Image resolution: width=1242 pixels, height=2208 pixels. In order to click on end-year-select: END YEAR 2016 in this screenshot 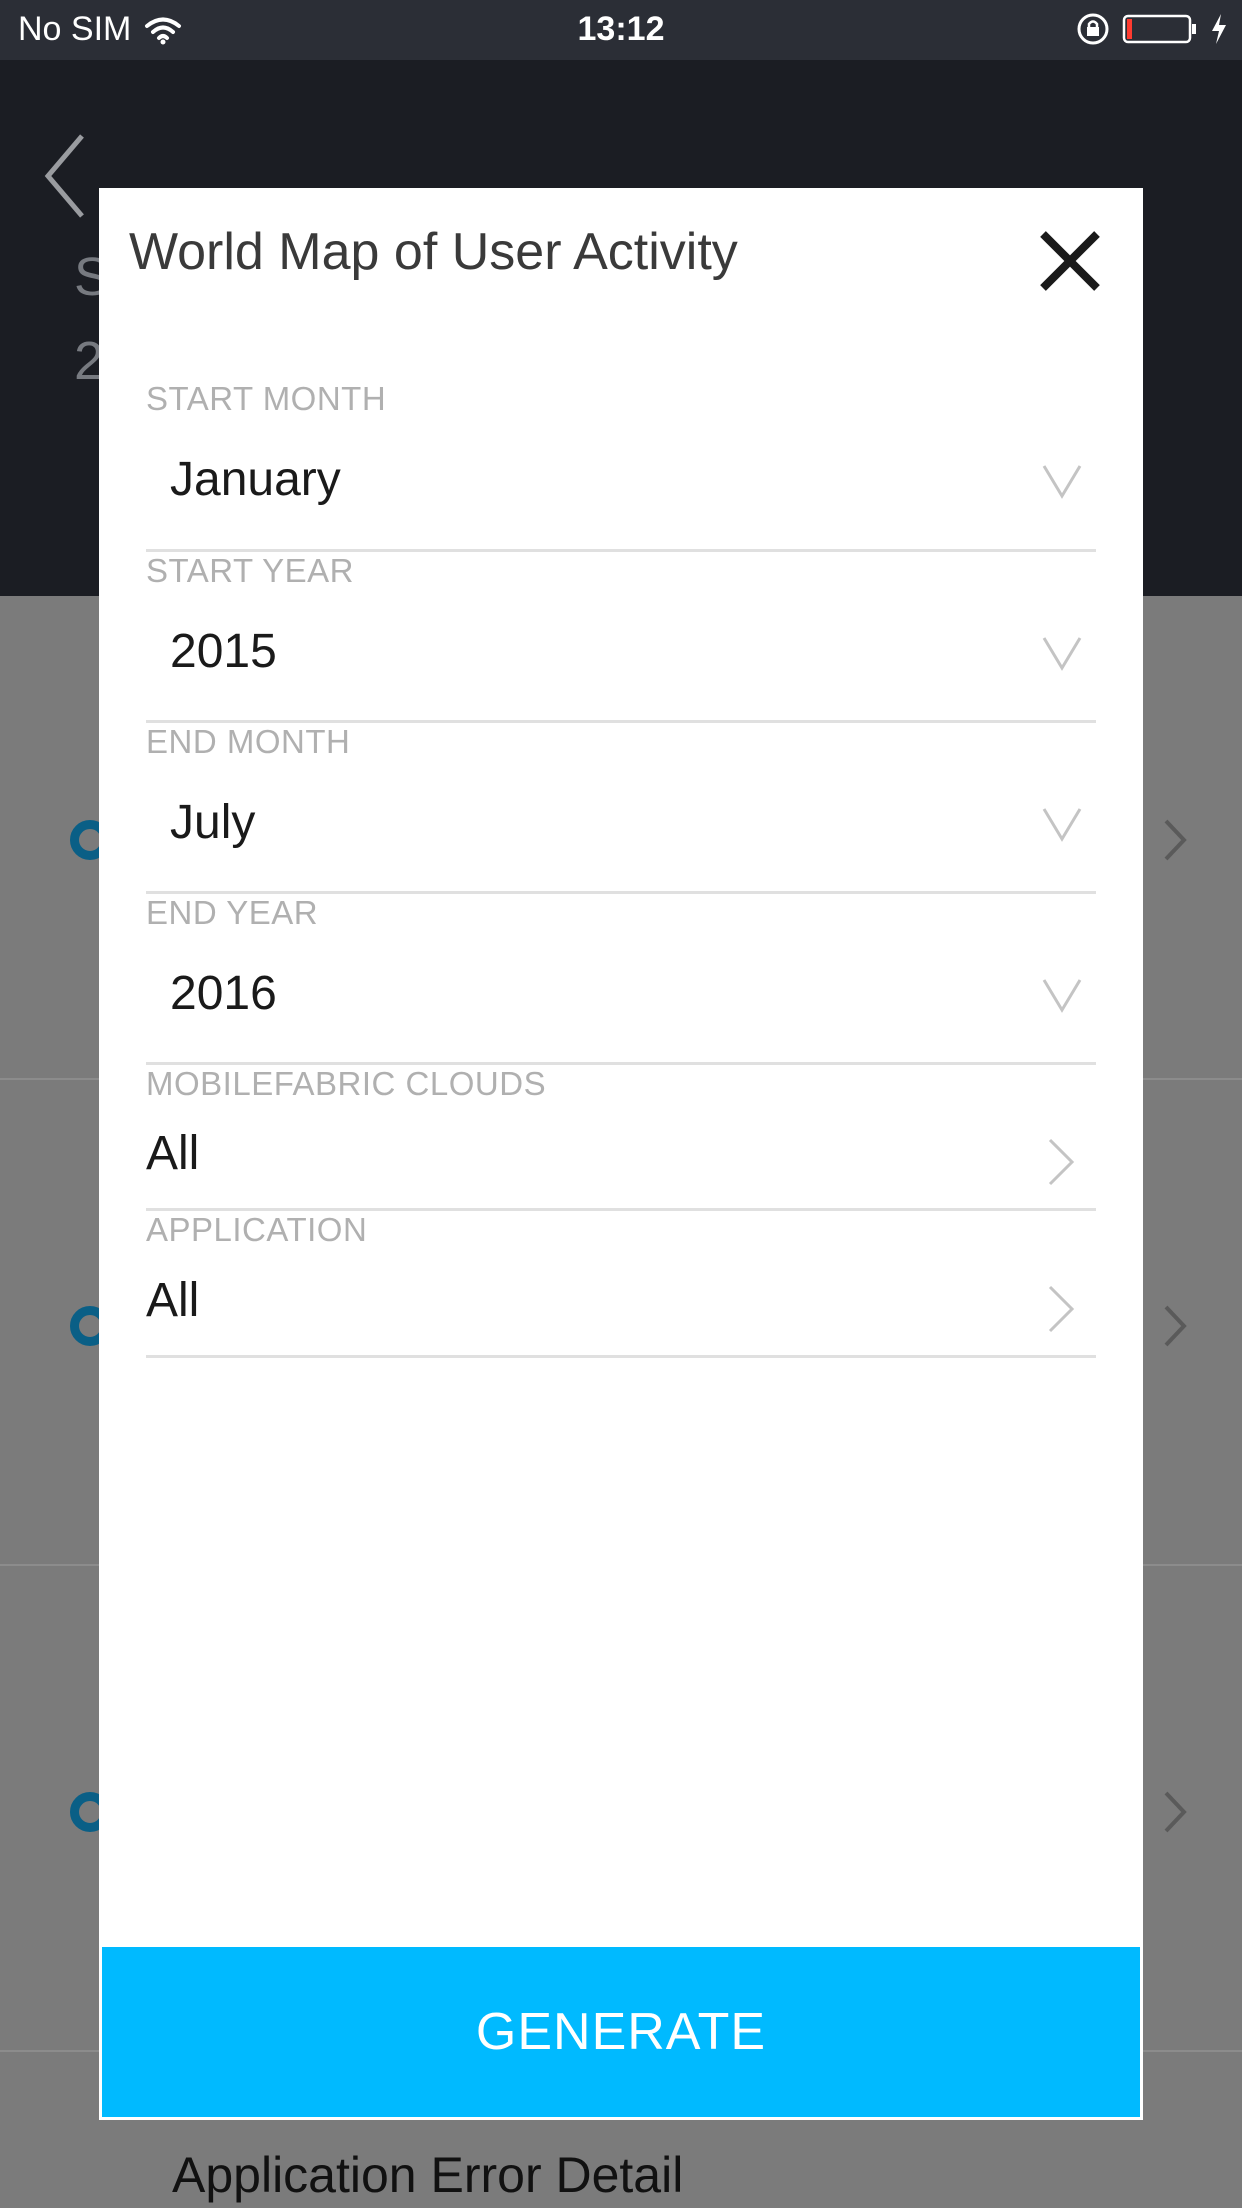, I will do `click(621, 979)`.